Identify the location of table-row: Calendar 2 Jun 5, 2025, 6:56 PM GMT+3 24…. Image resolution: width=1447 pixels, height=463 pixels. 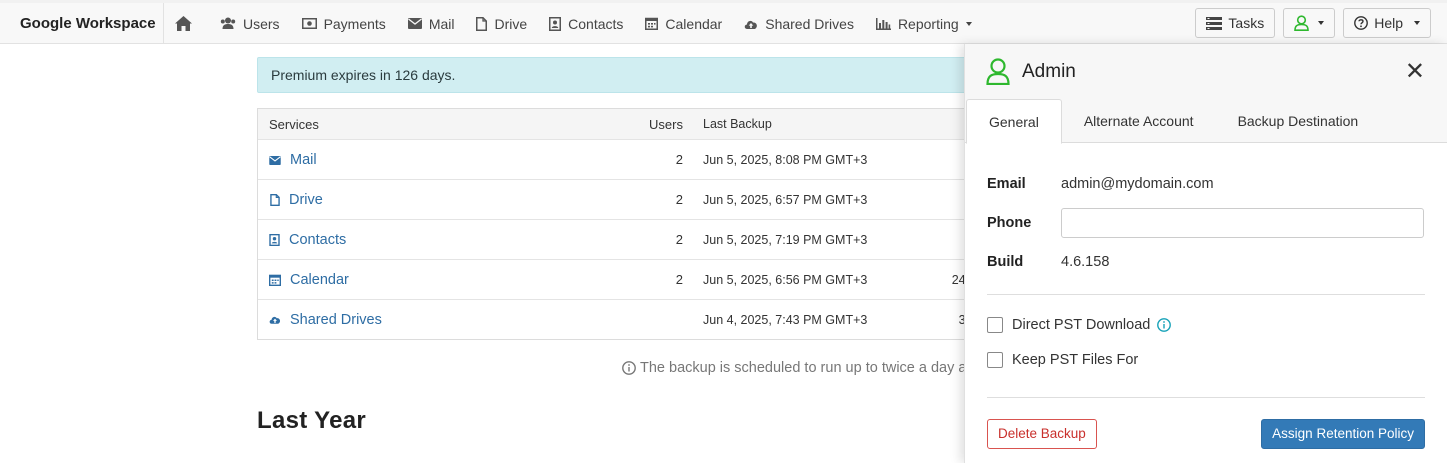
(647, 279).